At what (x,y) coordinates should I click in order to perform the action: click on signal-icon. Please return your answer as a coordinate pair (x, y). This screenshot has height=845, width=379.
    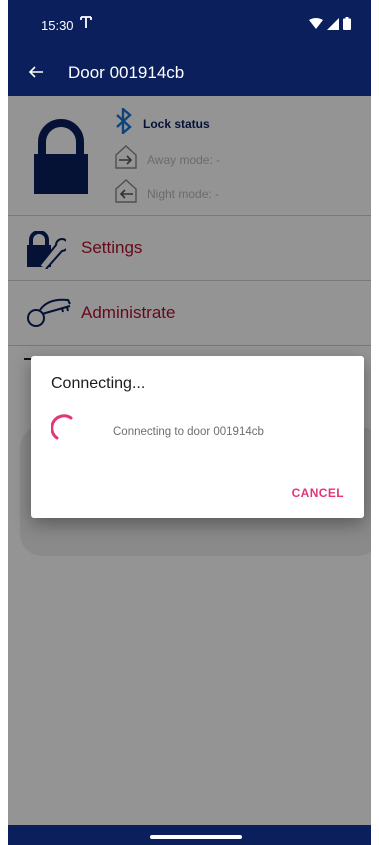
    Looking at the image, I should click on (333, 26).